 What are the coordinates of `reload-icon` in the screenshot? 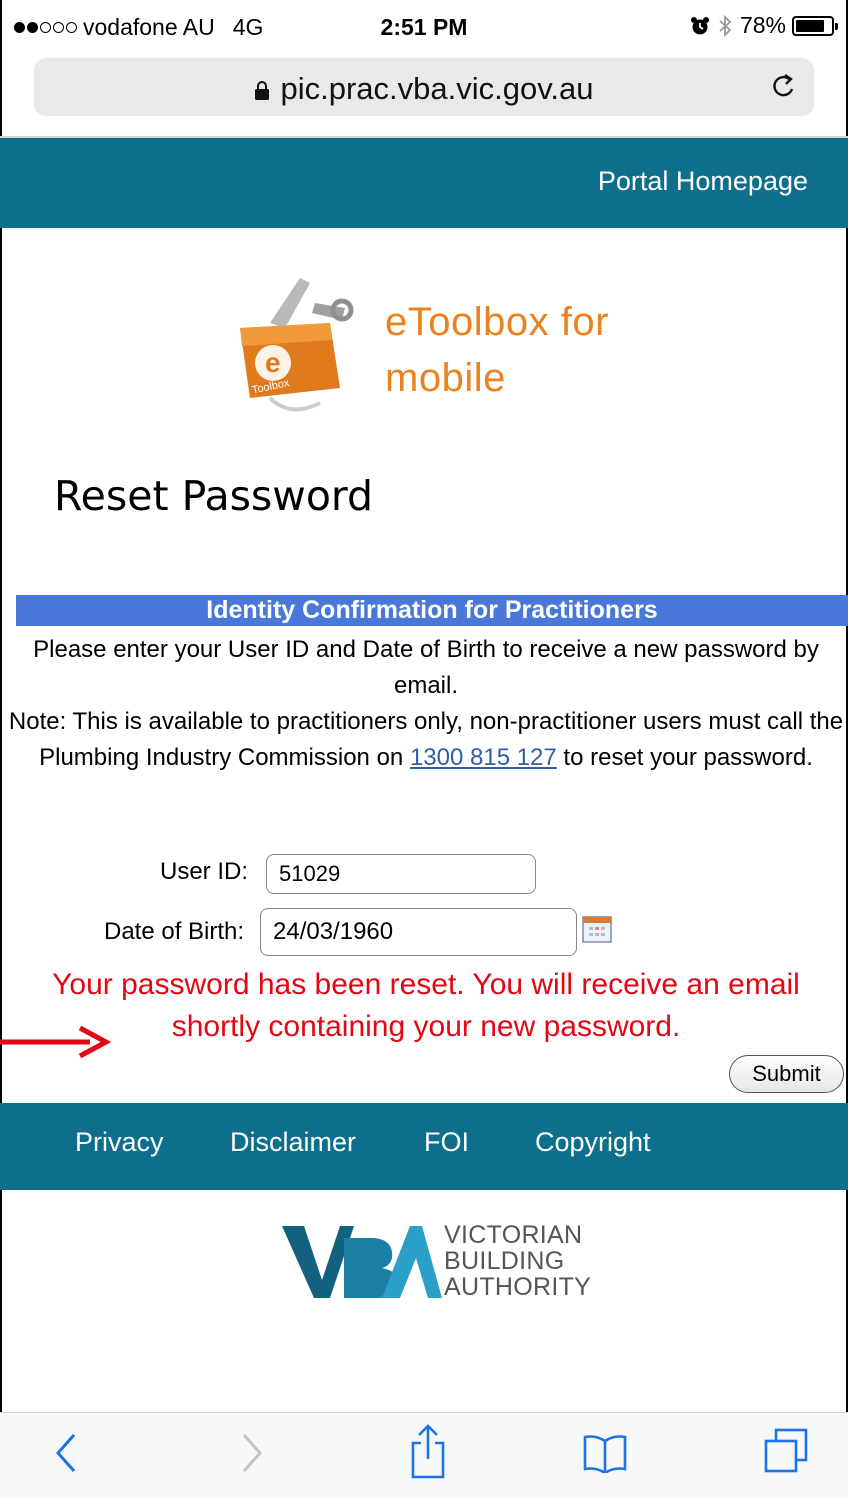 It's located at (784, 86).